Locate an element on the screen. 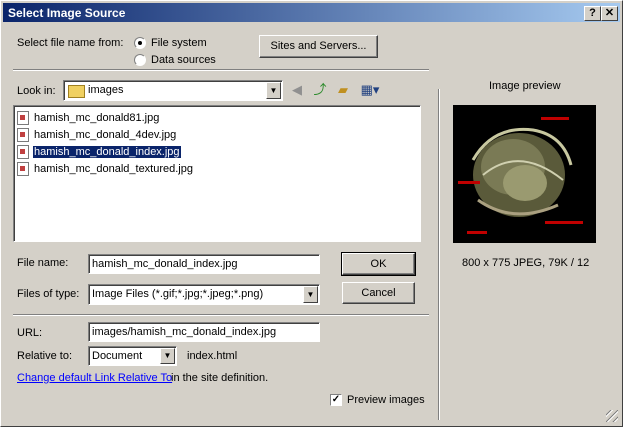 This screenshot has height=427, width=623. preview-image is located at coordinates (524, 174).